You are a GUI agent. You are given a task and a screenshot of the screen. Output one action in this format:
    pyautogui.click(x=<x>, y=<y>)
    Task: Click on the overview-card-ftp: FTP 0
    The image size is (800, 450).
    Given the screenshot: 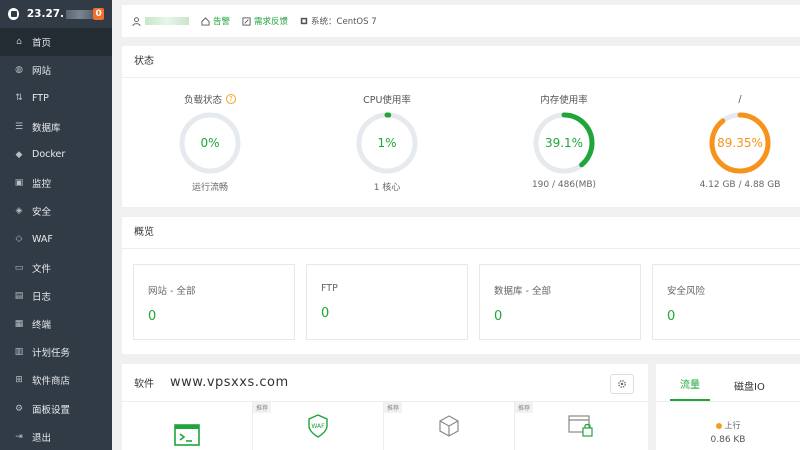 What is the action you would take?
    pyautogui.click(x=387, y=302)
    